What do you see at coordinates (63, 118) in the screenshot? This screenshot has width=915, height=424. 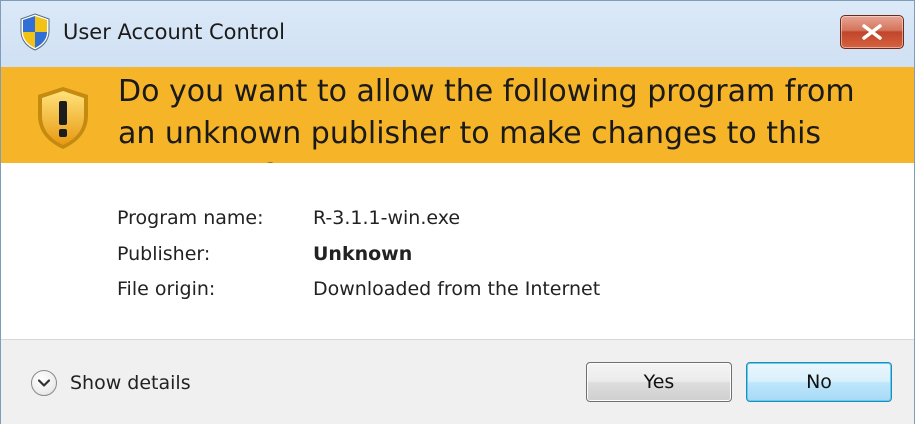 I see `warning-shield-icon` at bounding box center [63, 118].